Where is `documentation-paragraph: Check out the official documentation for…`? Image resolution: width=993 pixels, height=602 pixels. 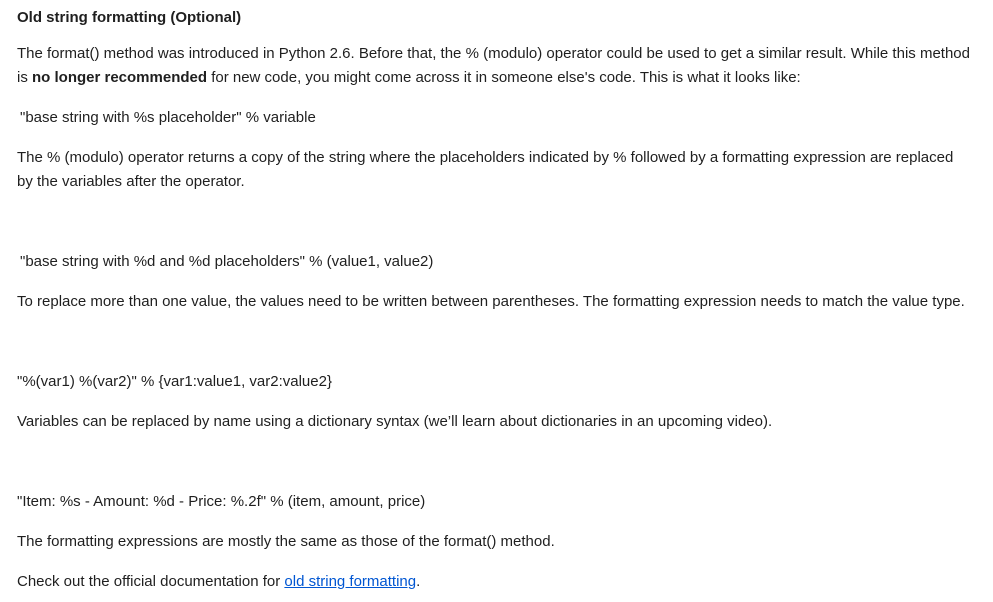 documentation-paragraph: Check out the official documentation for… is located at coordinates (218, 582).